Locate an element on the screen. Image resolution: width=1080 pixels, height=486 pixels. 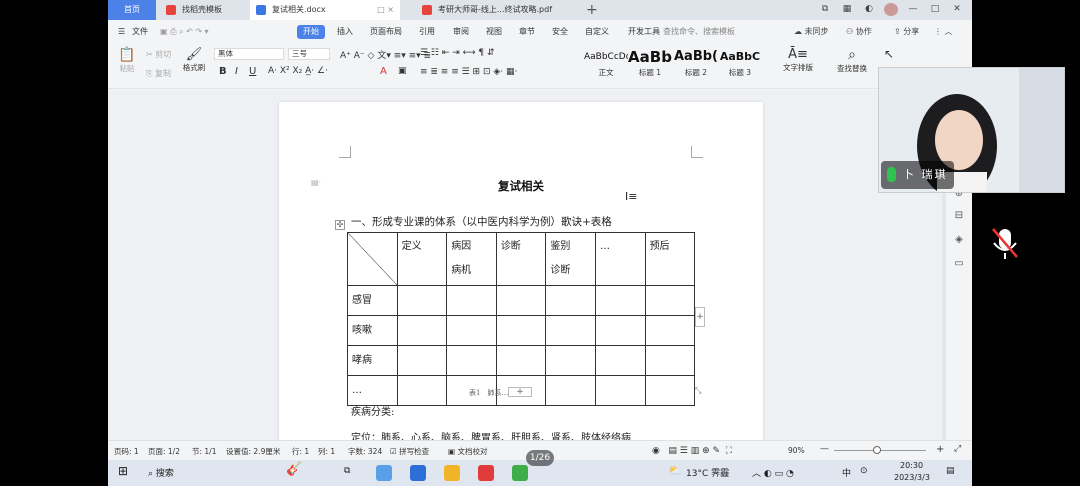
paragraph-tools-row2: ≡ ≣ ≡ ≡ ☰ ⊞ ⊡ ◈· ▦· is located at coordinates (468, 72).